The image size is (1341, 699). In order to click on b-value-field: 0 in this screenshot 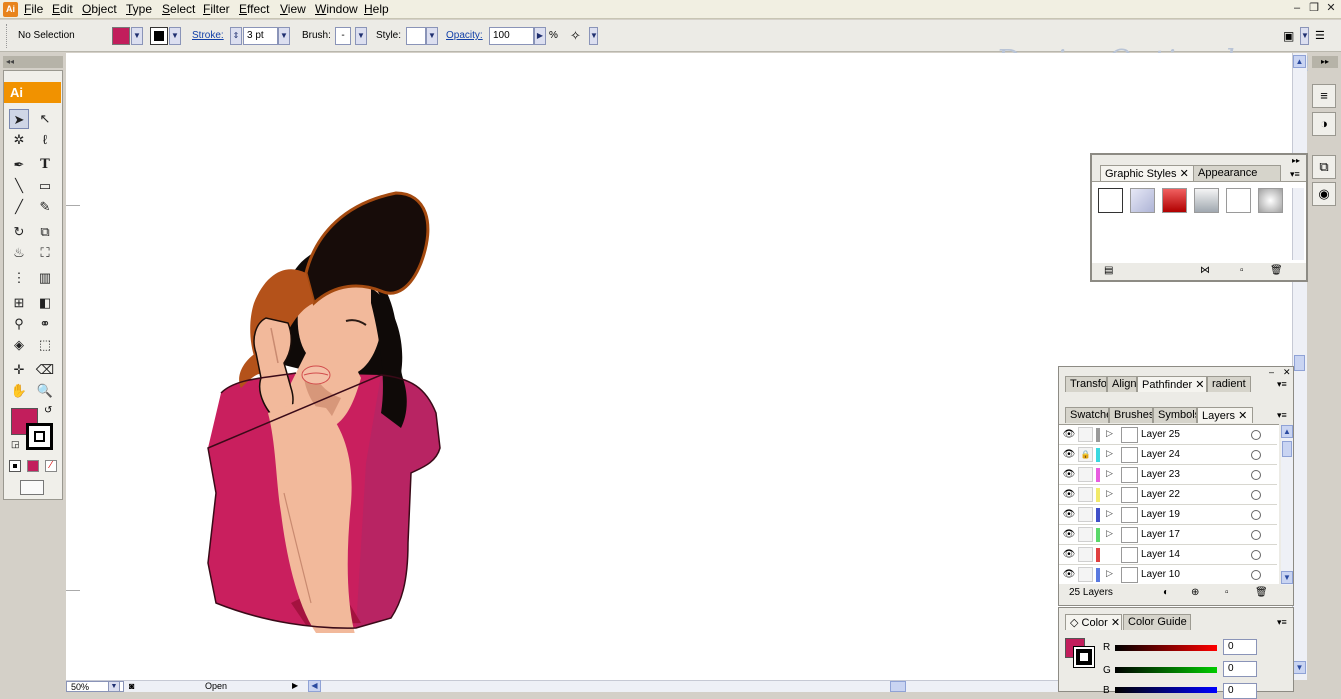, I will do `click(1240, 691)`.